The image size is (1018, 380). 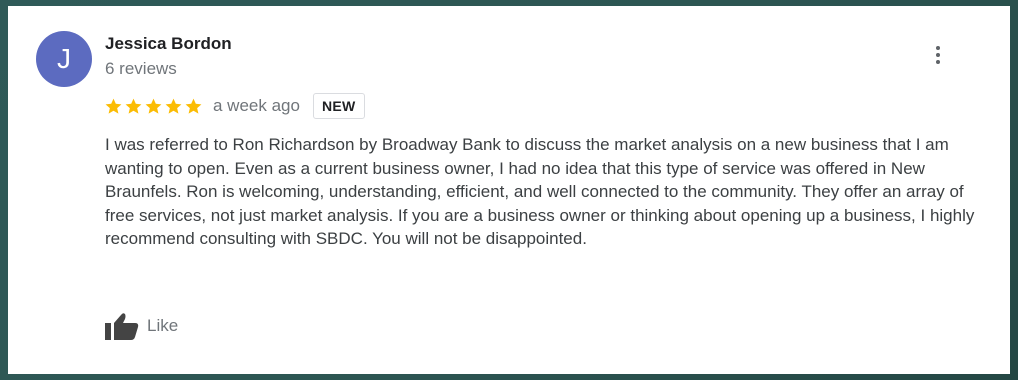 What do you see at coordinates (141, 326) in the screenshot?
I see `like-button: Like` at bounding box center [141, 326].